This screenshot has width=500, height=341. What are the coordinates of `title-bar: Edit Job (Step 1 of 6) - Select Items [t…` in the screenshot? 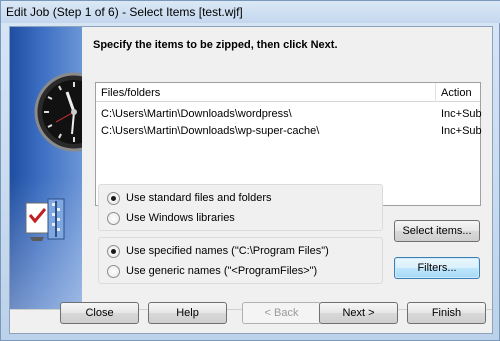 It's located at (250, 12).